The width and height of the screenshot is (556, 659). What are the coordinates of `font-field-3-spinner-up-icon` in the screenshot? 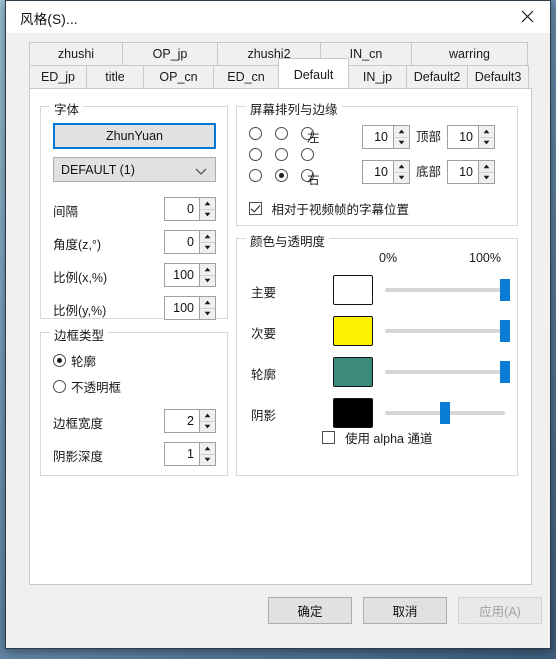 It's located at (207, 303).